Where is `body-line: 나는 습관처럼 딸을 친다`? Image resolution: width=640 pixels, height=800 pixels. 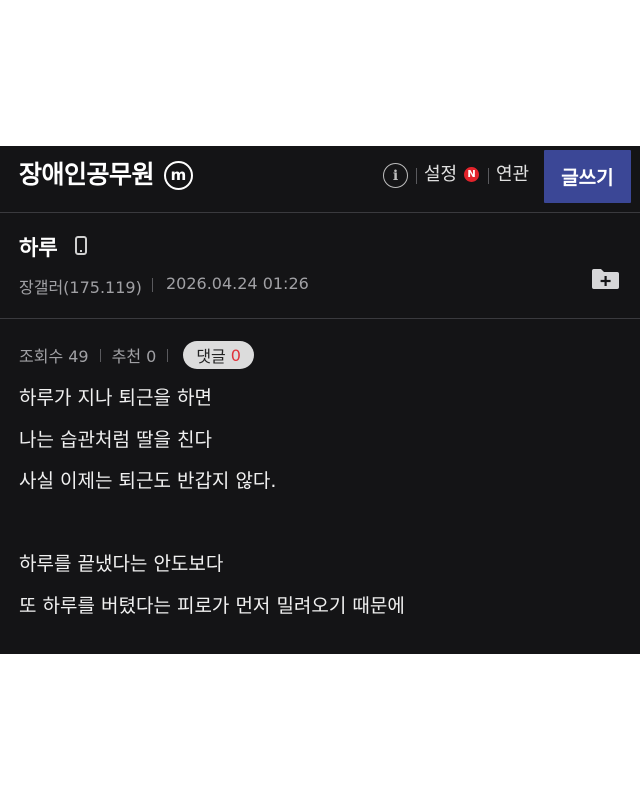
body-line: 나는 습관처럼 딸을 친다 is located at coordinates (115, 439).